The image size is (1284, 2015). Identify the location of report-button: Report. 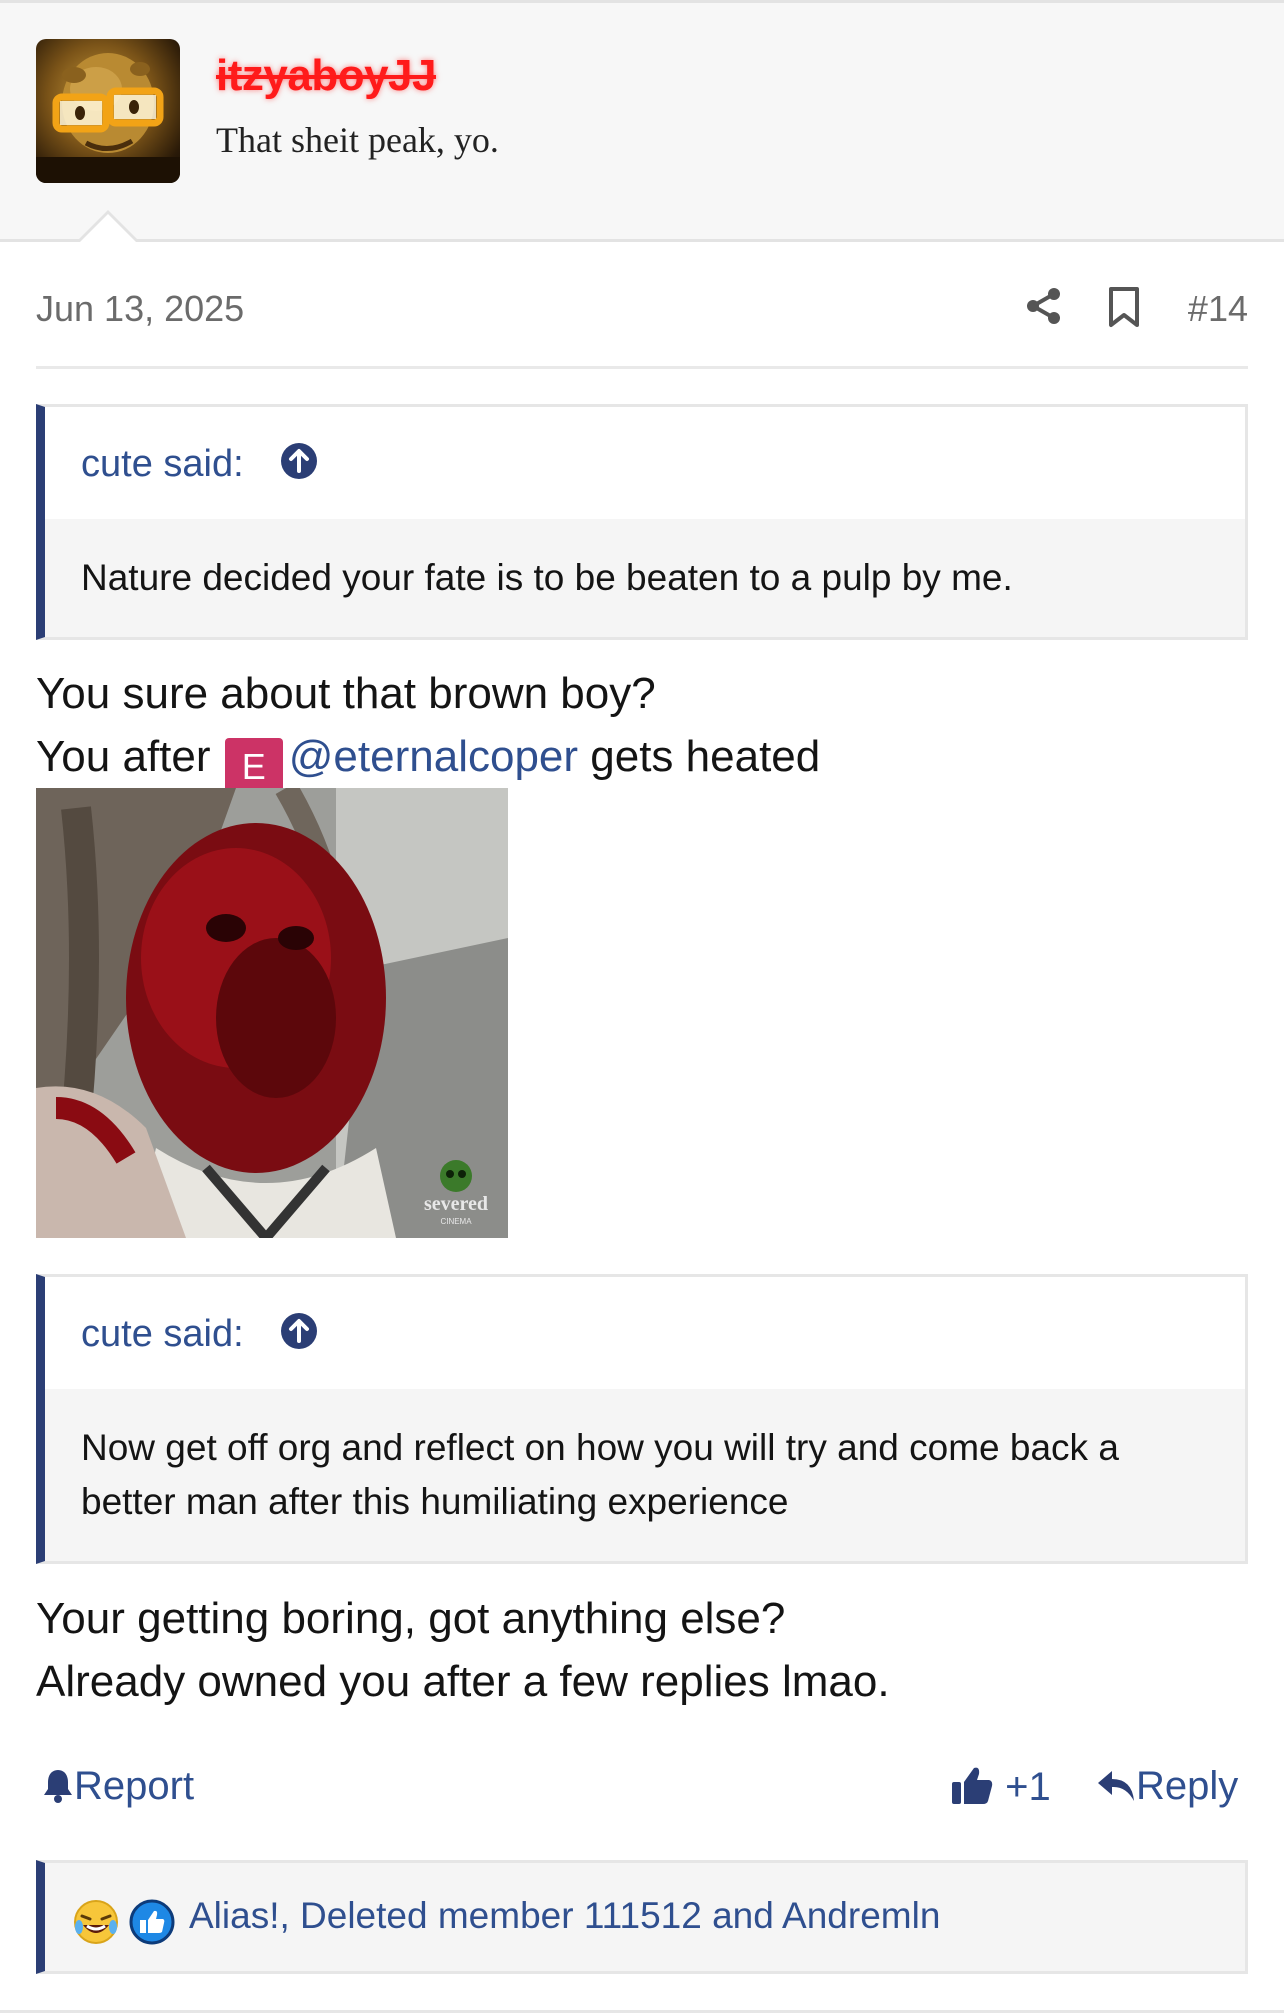
(118, 1786).